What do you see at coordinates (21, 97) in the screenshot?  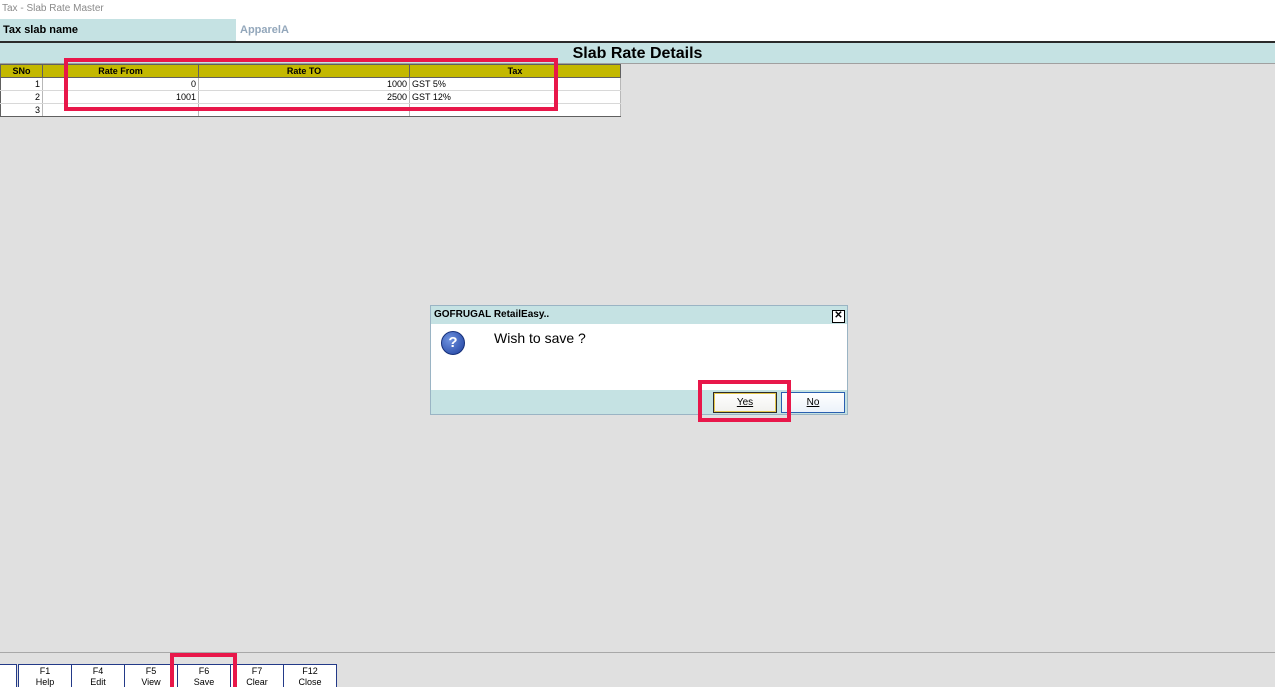 I see `cell-sno: 2` at bounding box center [21, 97].